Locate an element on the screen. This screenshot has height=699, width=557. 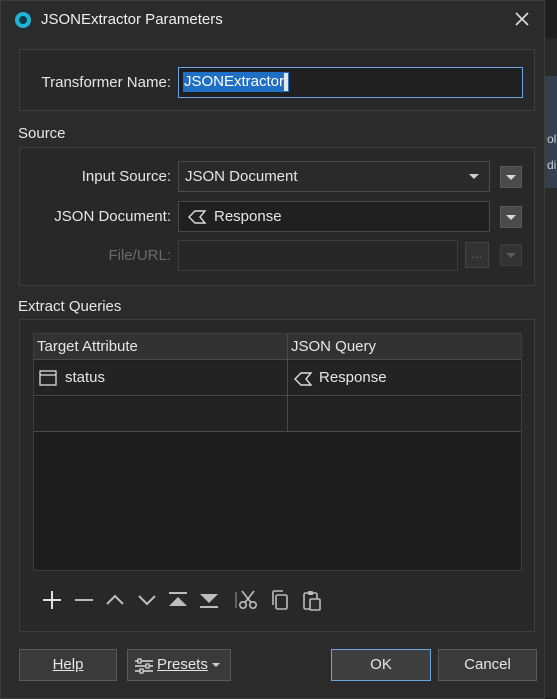
title-bar: JSONExtractor Parameters is located at coordinates (272, 19).